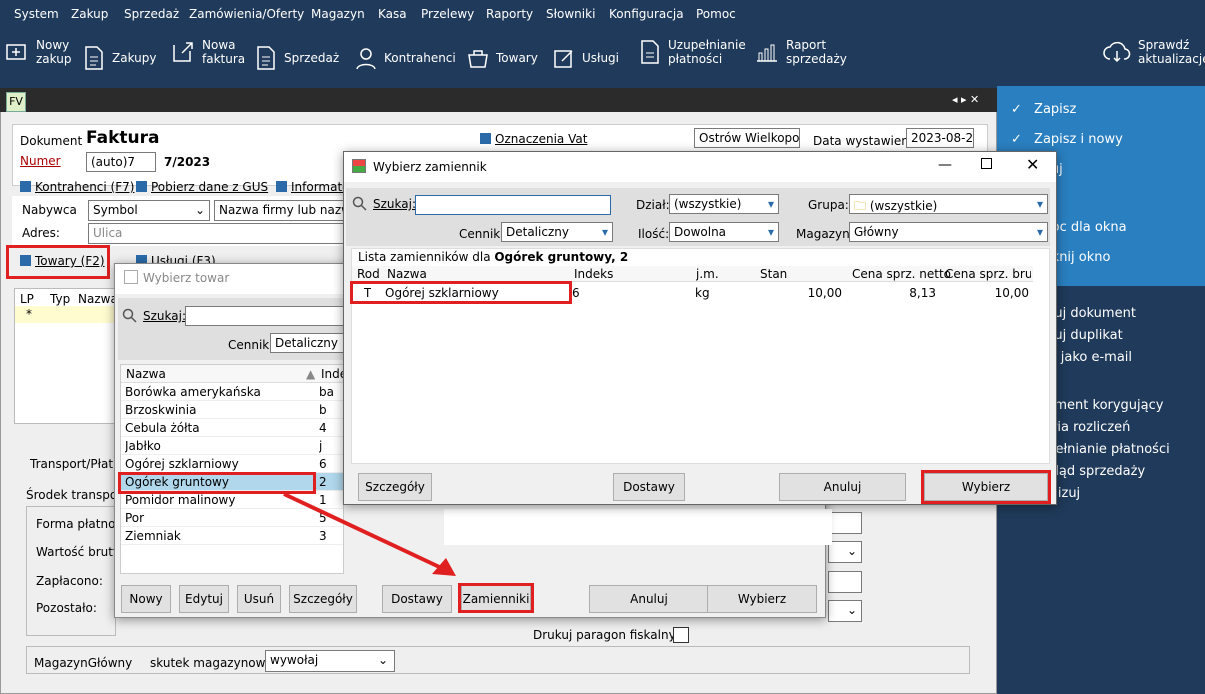 The width and height of the screenshot is (1205, 694). Describe the element at coordinates (845, 611) in the screenshot. I see `right-select-2: ⌄` at that location.